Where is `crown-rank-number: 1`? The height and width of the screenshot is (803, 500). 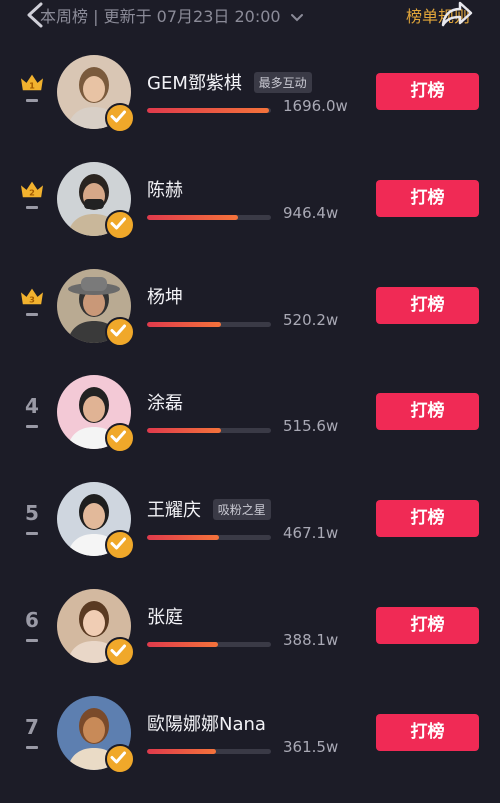 crown-rank-number: 1 is located at coordinates (32, 85).